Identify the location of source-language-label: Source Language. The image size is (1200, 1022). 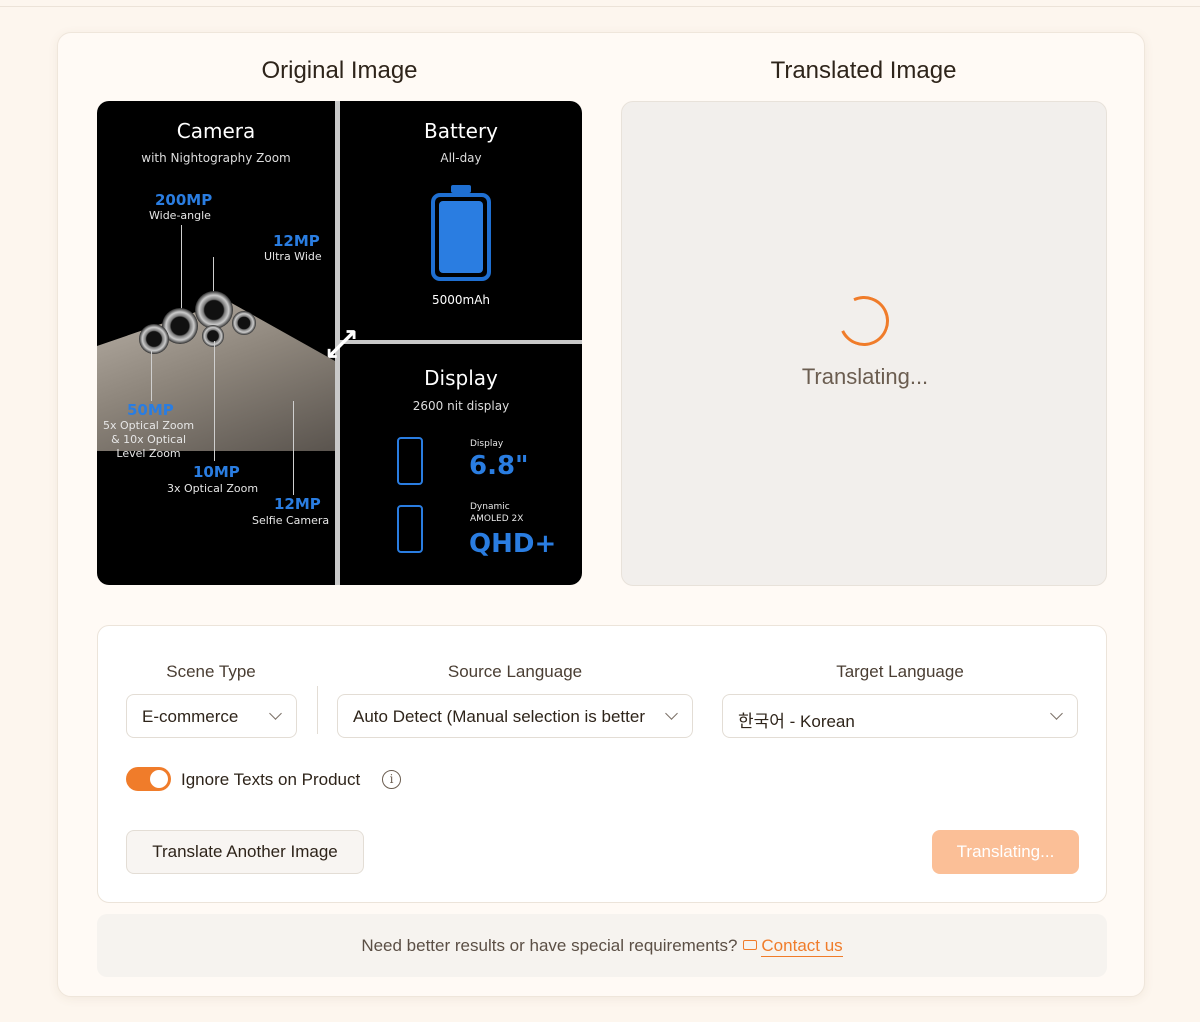
(515, 671).